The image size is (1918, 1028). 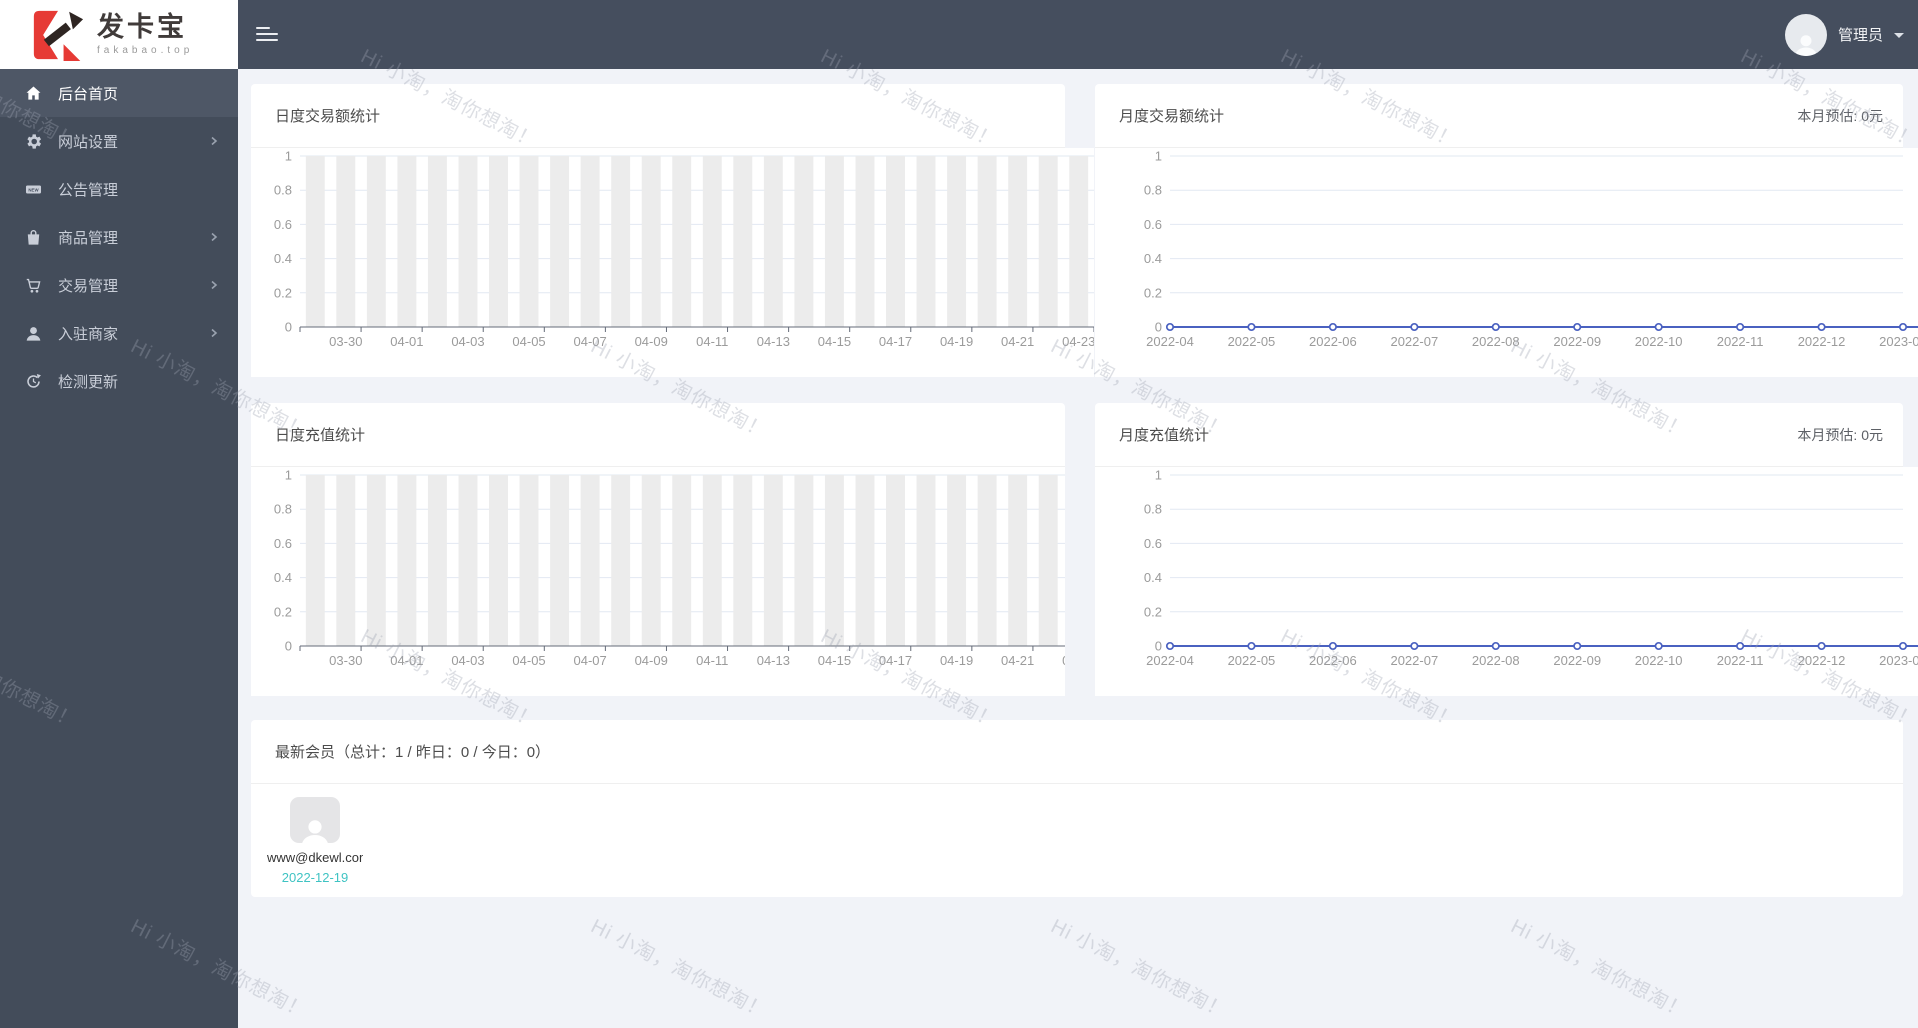 I want to click on sidebar-item-label: 入驻商家, so click(x=88, y=334).